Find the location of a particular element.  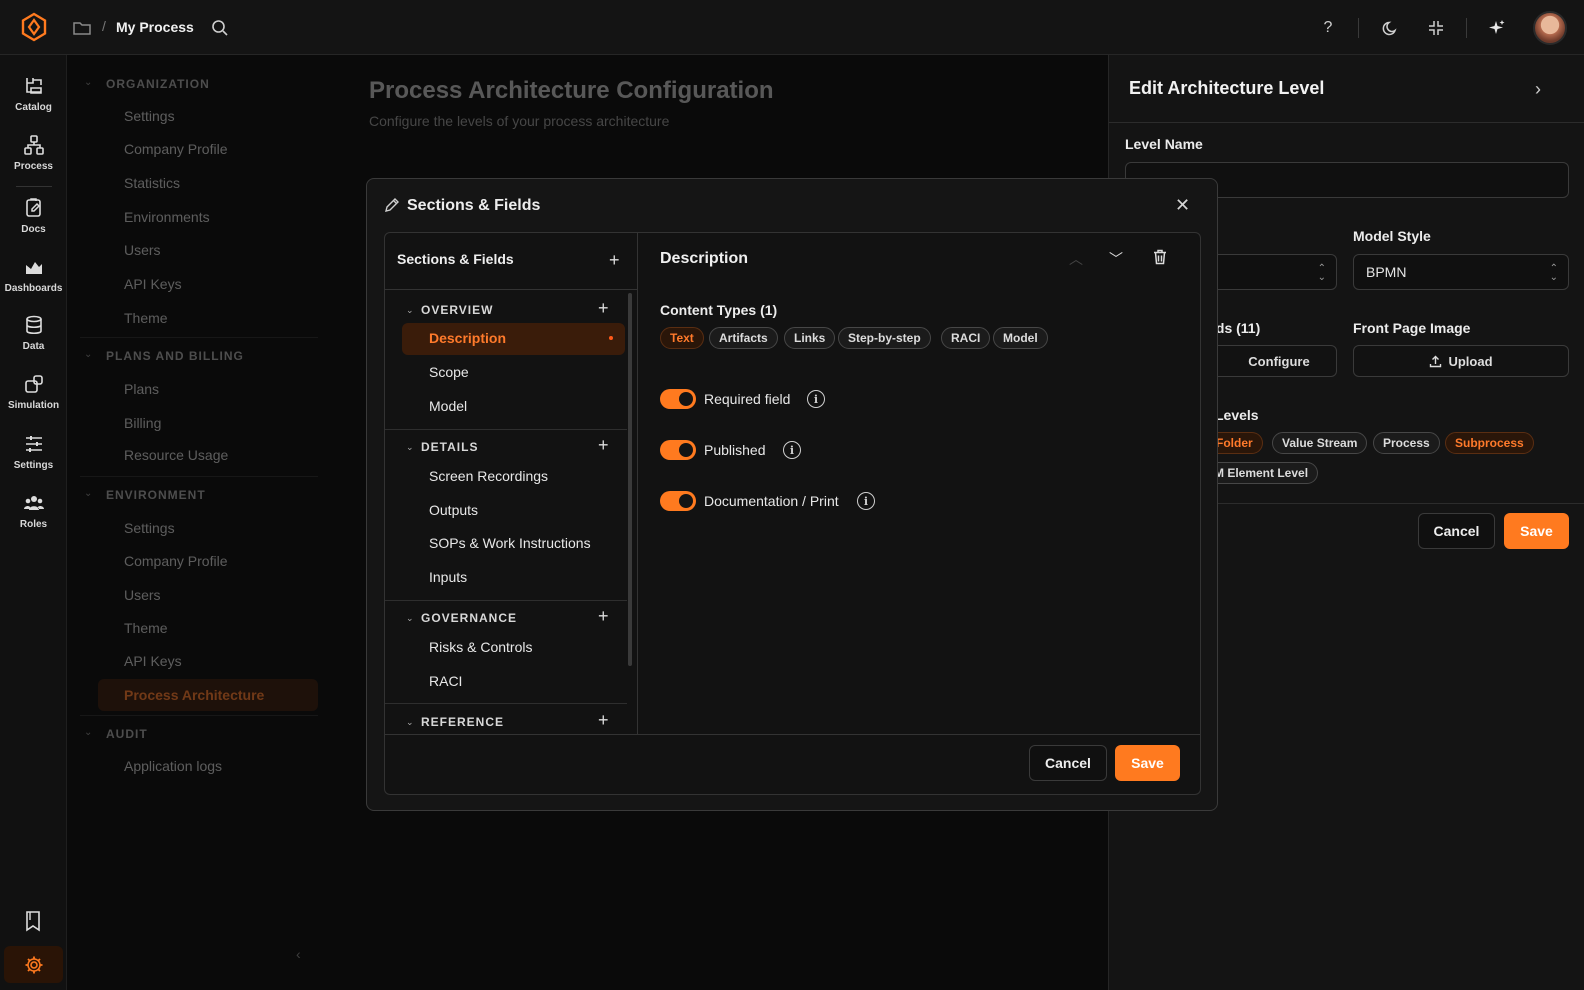

field-item: RACI is located at coordinates (445, 681).